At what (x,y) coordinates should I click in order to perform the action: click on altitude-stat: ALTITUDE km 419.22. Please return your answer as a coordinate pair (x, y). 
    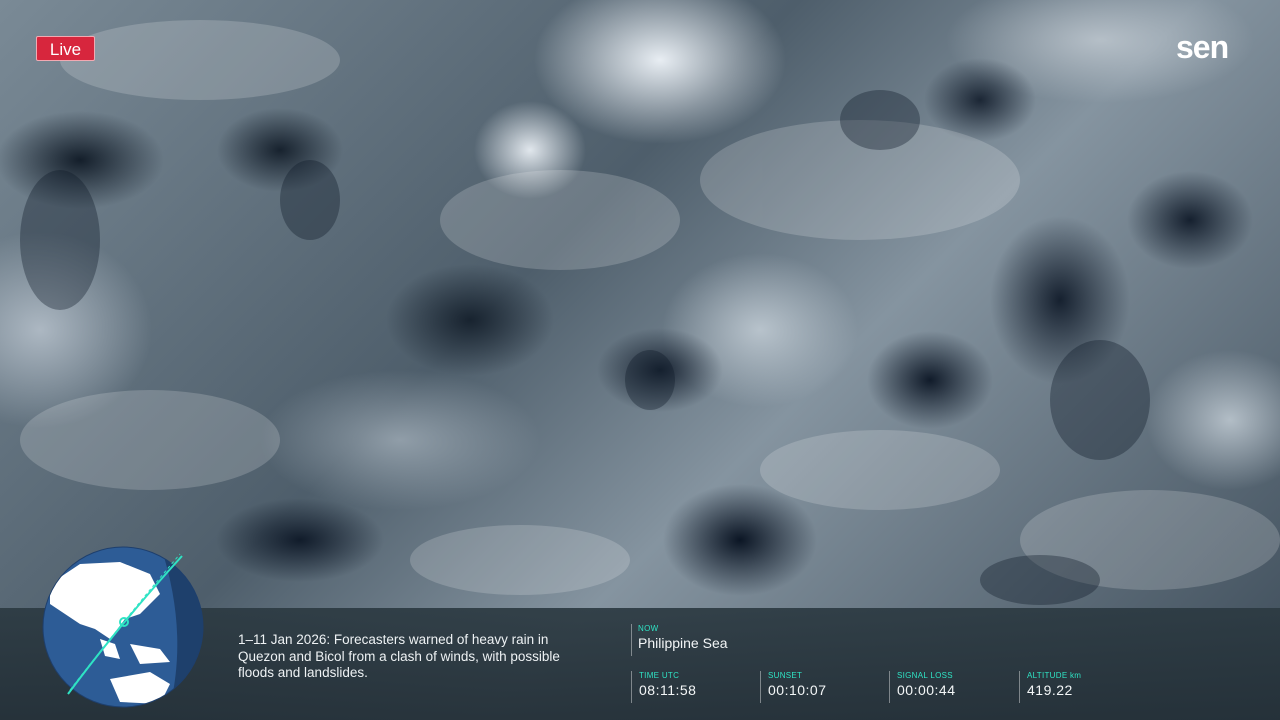
    Looking at the image, I should click on (1050, 687).